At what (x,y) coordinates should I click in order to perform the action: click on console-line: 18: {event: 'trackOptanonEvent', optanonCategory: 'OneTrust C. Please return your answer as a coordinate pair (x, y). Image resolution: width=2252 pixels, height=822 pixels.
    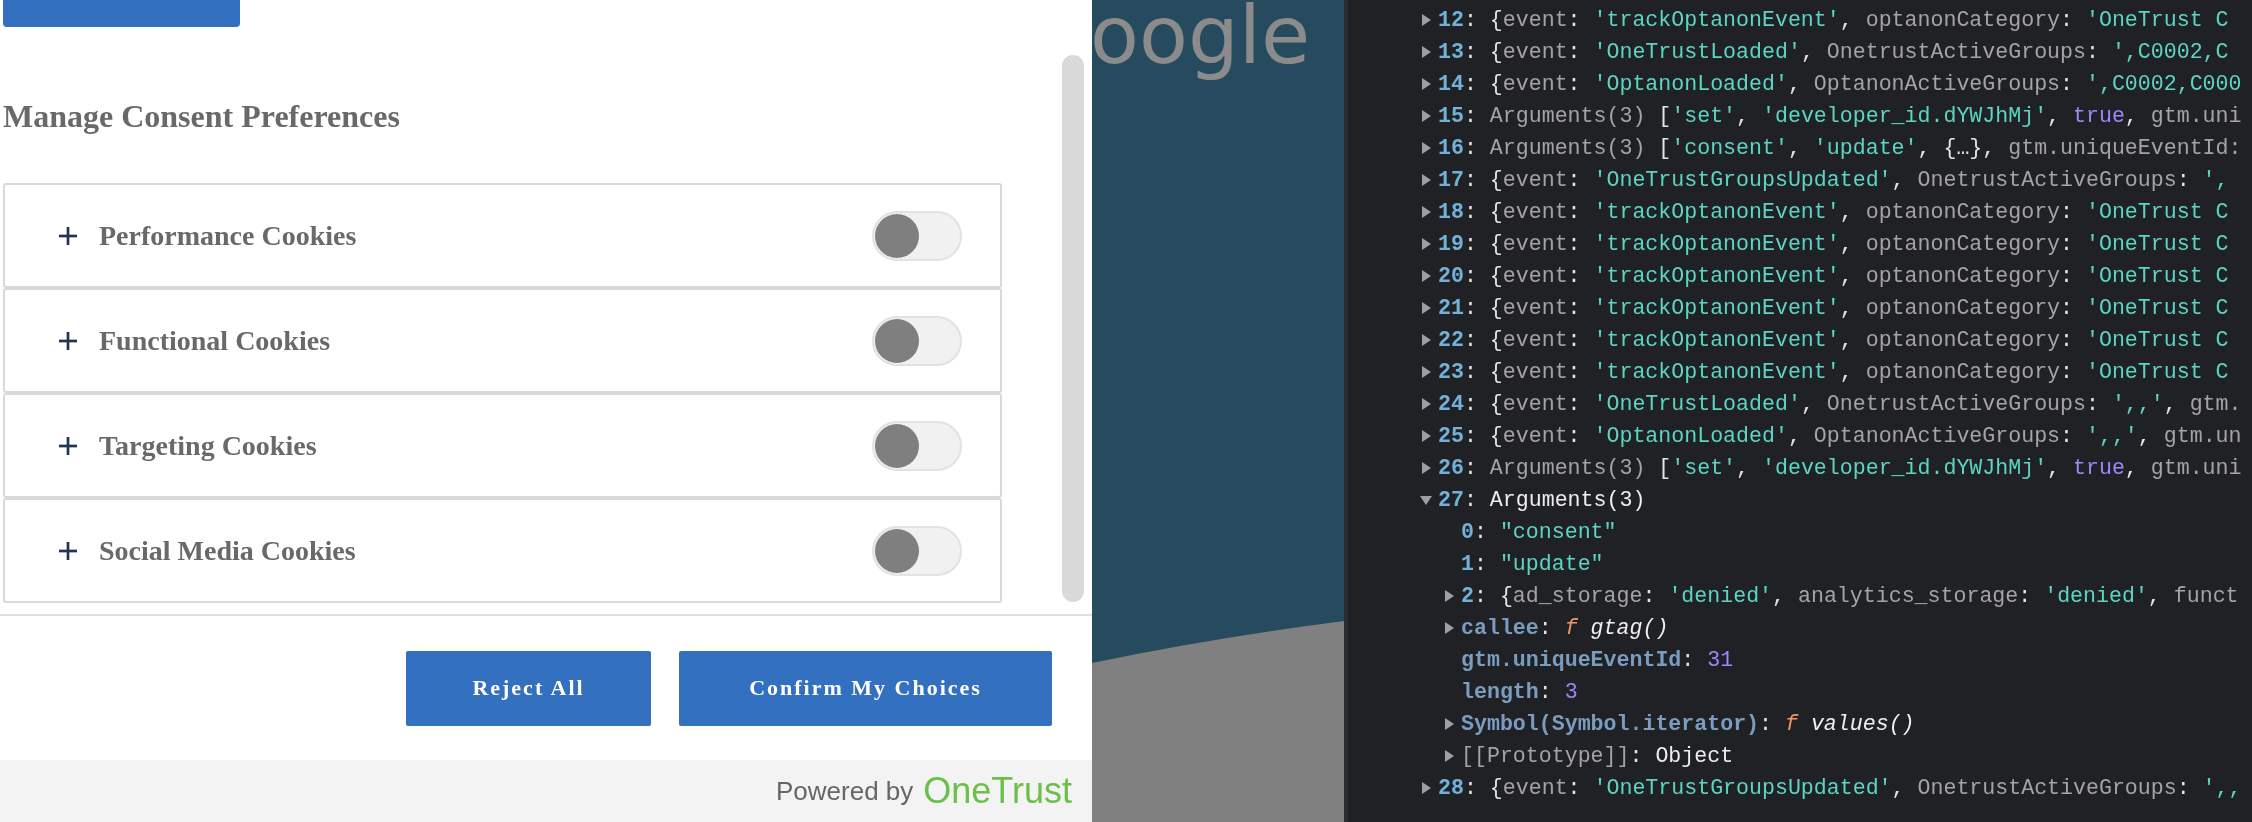
    Looking at the image, I should click on (1833, 212).